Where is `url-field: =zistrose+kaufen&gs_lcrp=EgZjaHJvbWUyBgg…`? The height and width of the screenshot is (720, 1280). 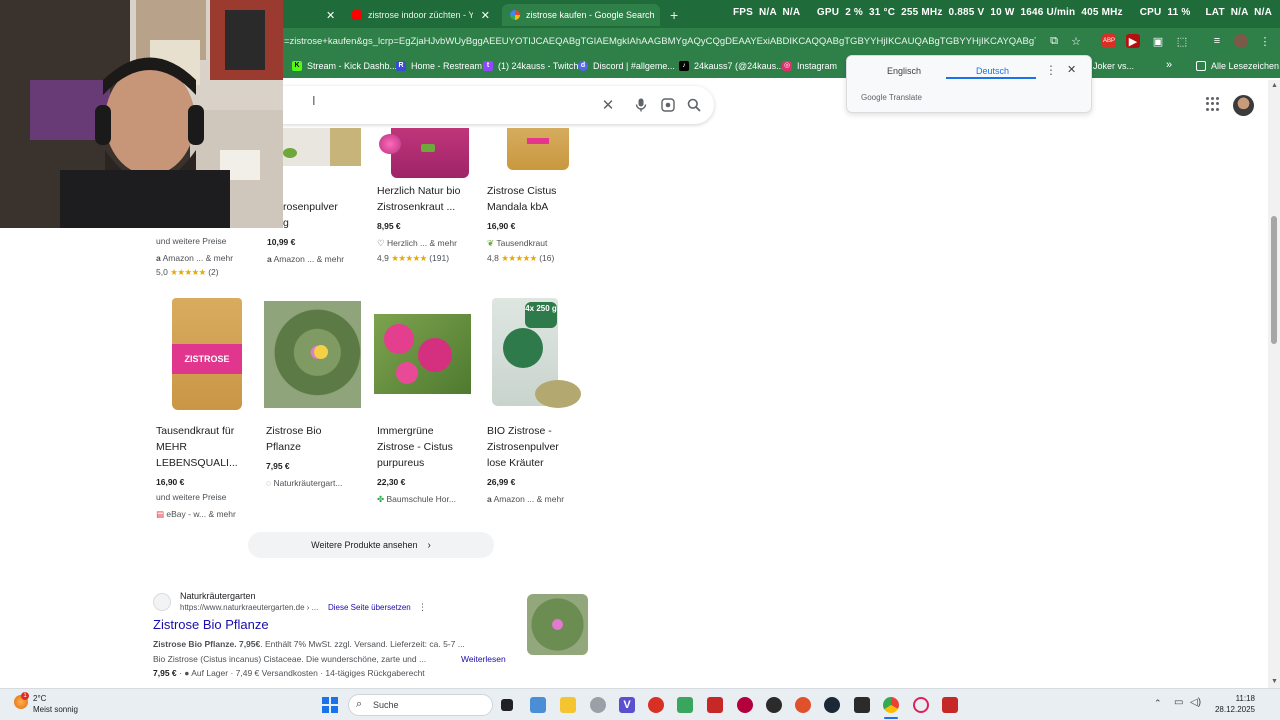 url-field: =zistrose+kaufen&gs_lcrp=EgZjaHJvbWUyBgg… is located at coordinates (660, 41).